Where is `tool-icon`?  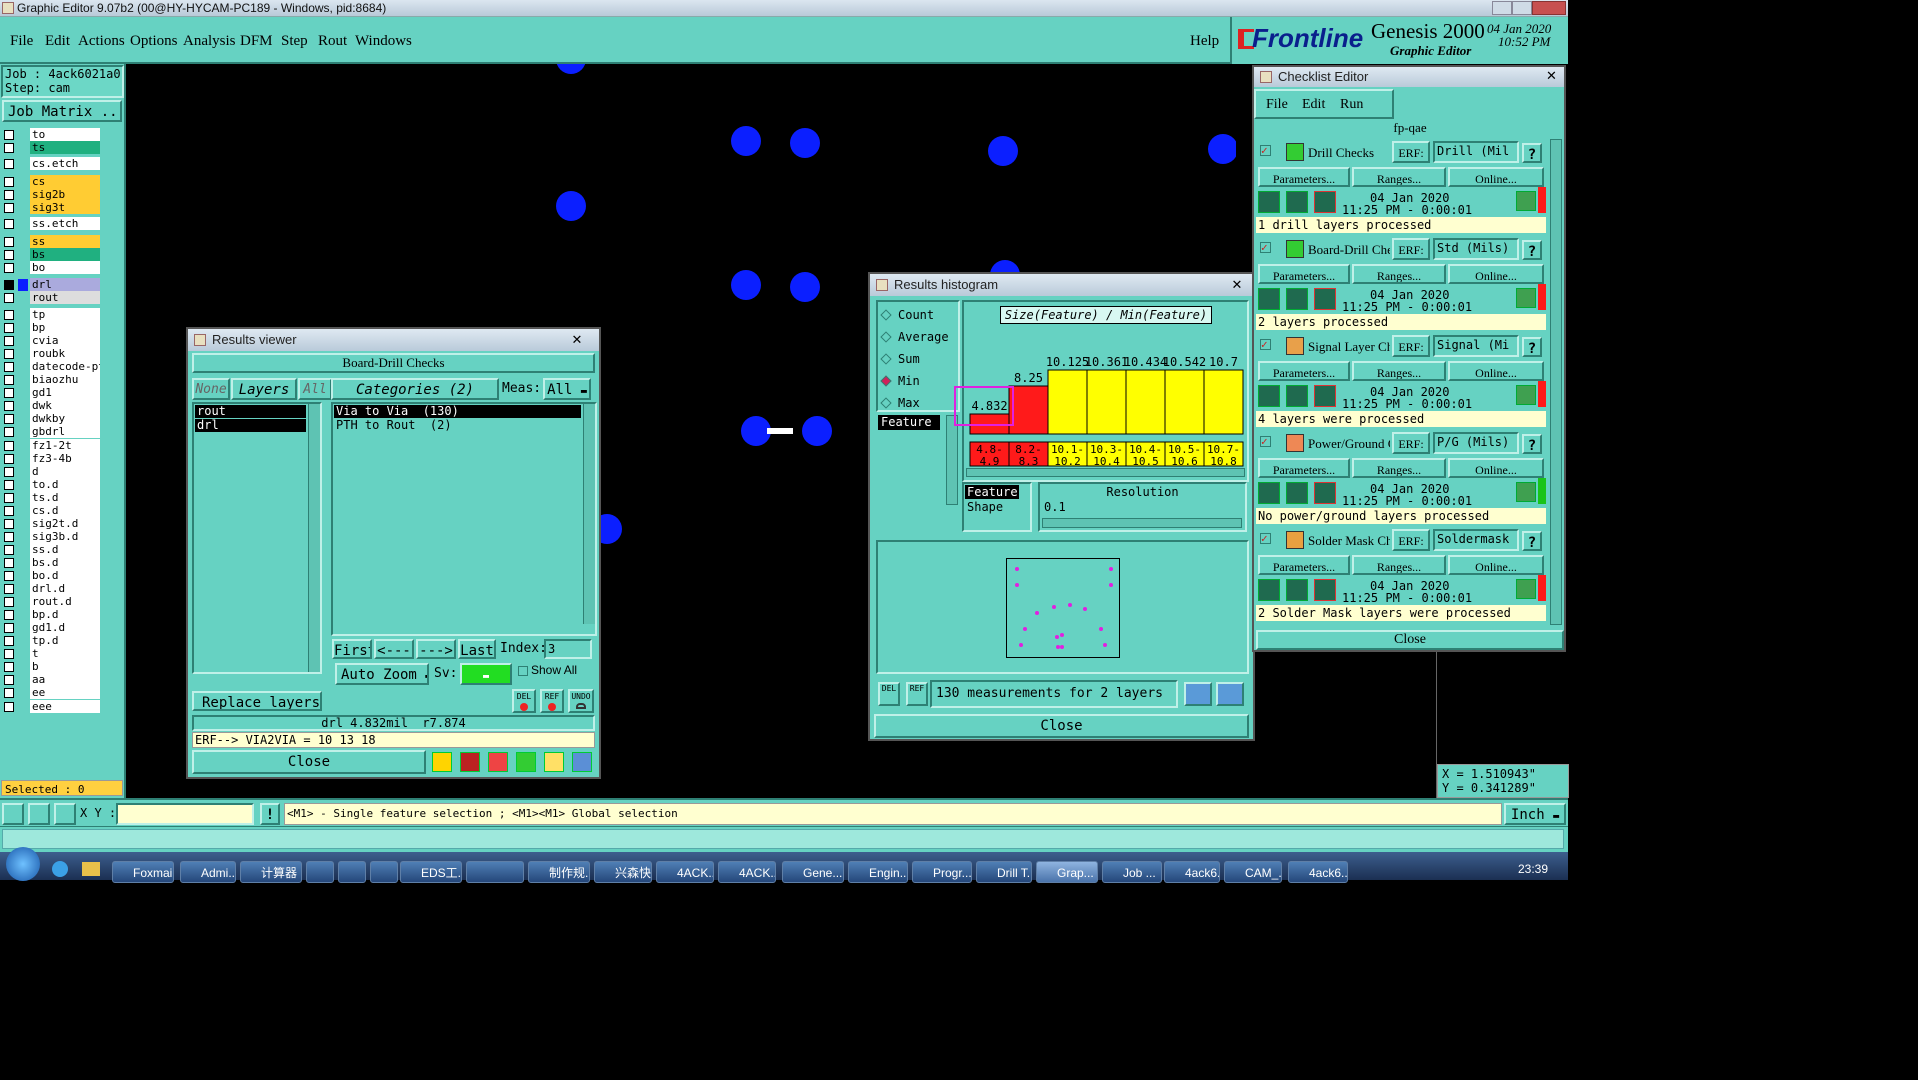 tool-icon is located at coordinates (498, 762).